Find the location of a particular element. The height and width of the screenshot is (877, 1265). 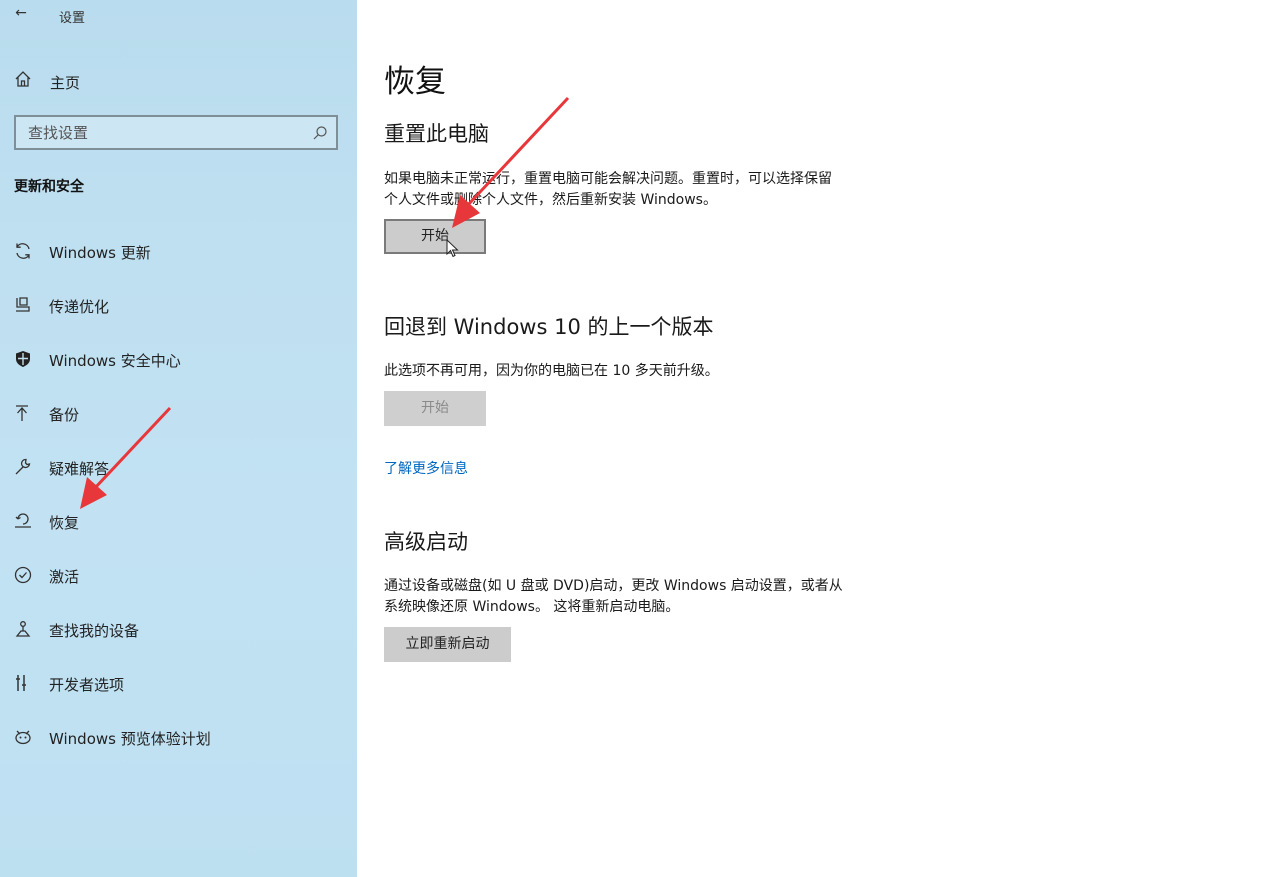

back-button: ← is located at coordinates (21, 13).